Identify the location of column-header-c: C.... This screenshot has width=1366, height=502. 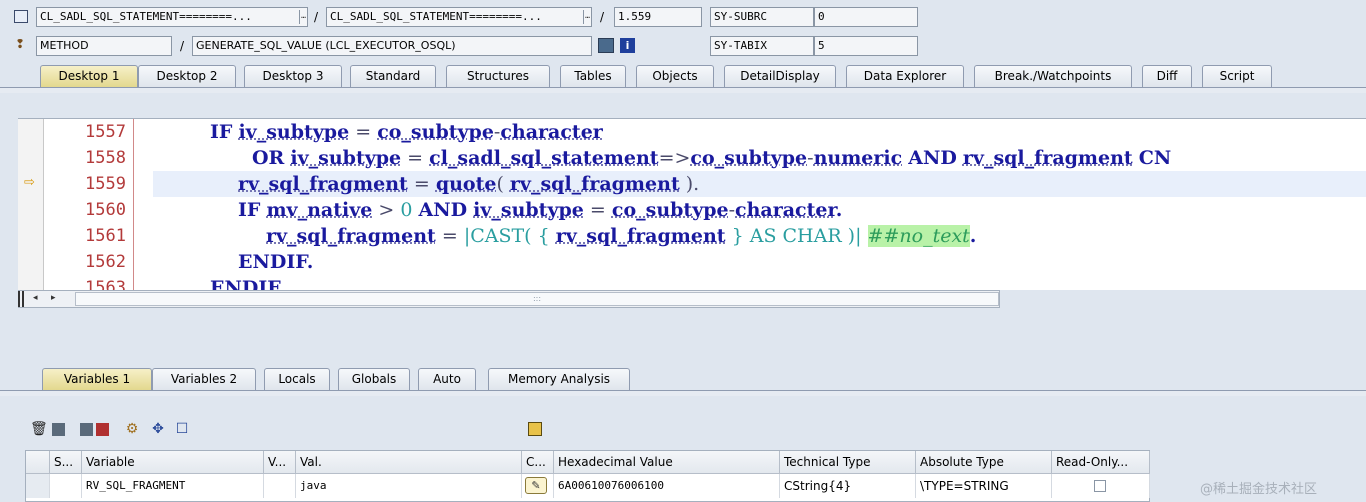
(538, 462).